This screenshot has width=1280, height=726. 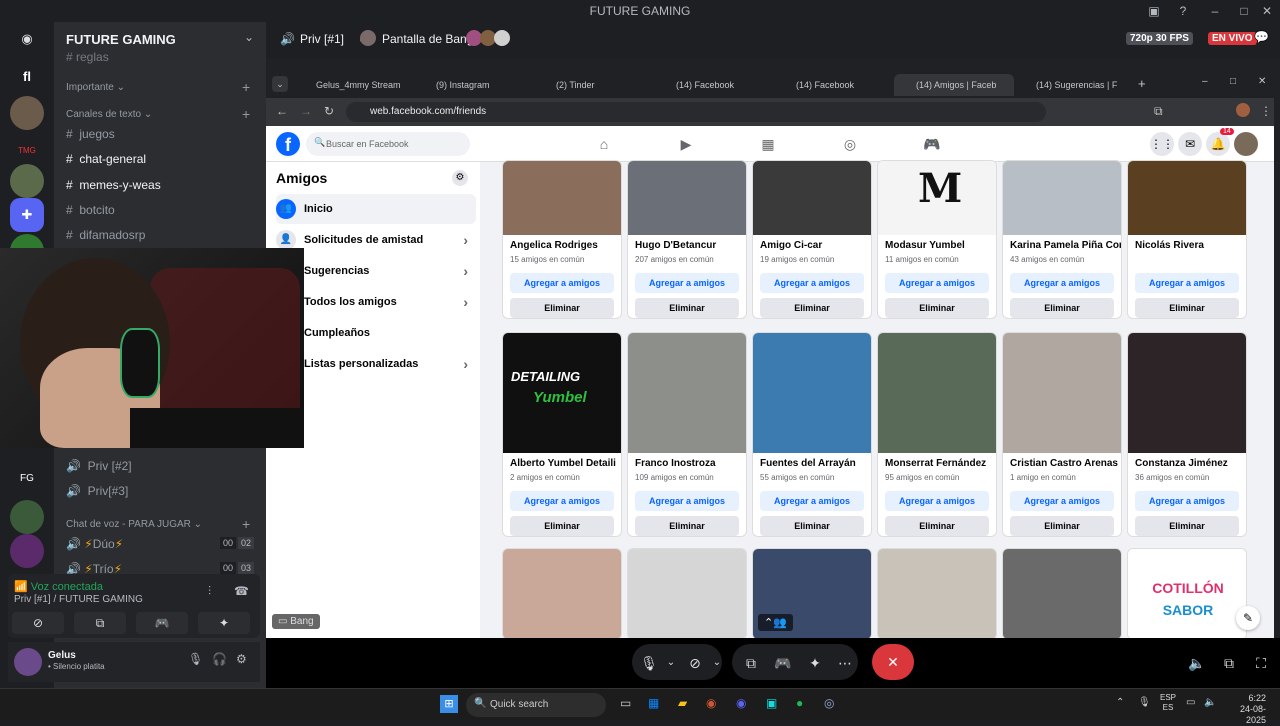 What do you see at coordinates (105, 235) in the screenshot?
I see `channel-difamadosrp: # difamadosrp` at bounding box center [105, 235].